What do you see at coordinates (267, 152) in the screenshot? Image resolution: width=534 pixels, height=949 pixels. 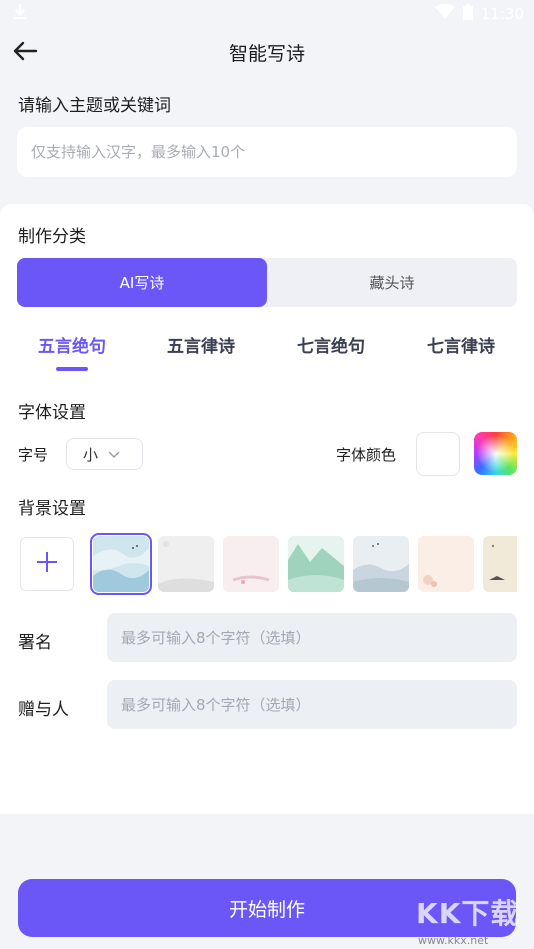 I see `topic-input` at bounding box center [267, 152].